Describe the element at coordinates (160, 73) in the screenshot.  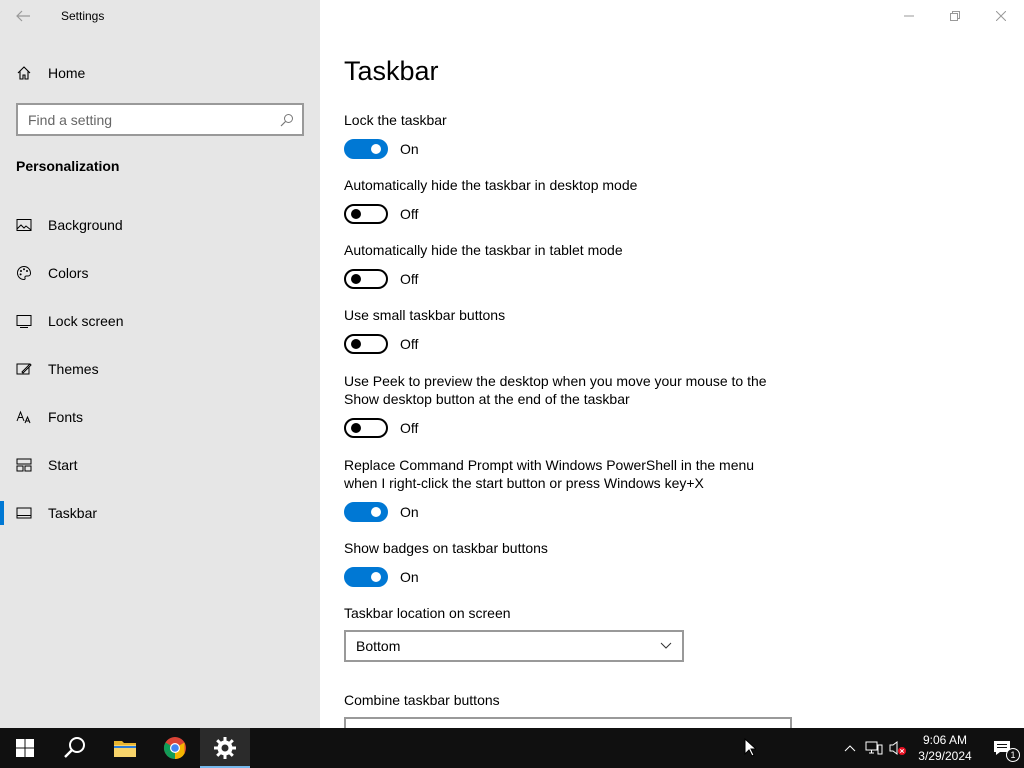
I see `nav-home: Home` at that location.